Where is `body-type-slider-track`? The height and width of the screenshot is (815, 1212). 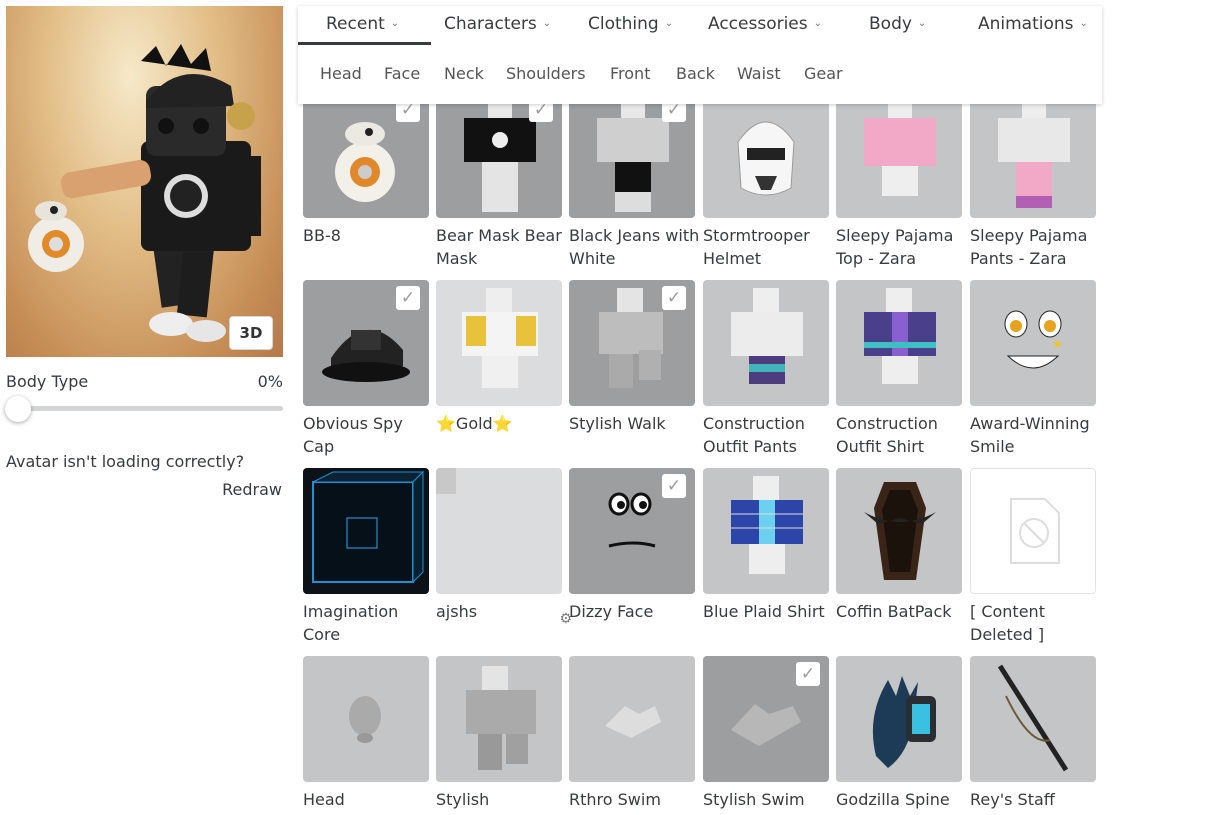
body-type-slider-track is located at coordinates (144, 408).